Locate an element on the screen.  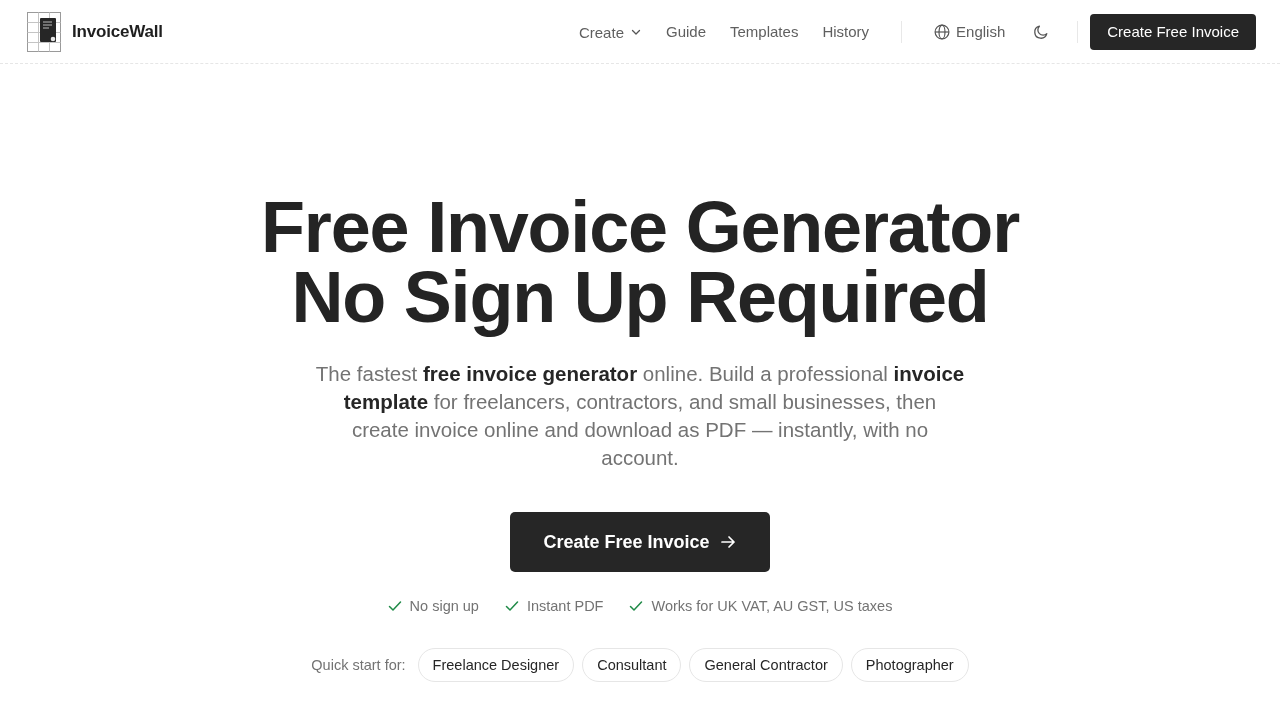
globe-icon is located at coordinates (942, 31).